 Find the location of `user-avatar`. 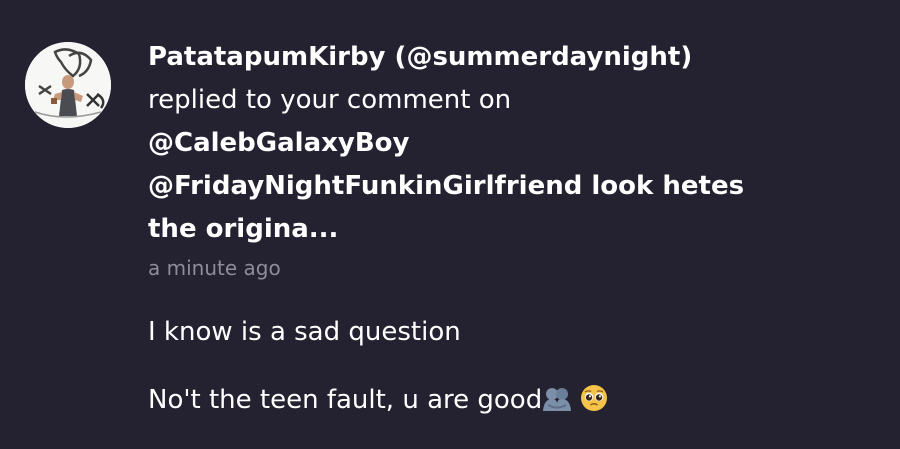

user-avatar is located at coordinates (68, 85).